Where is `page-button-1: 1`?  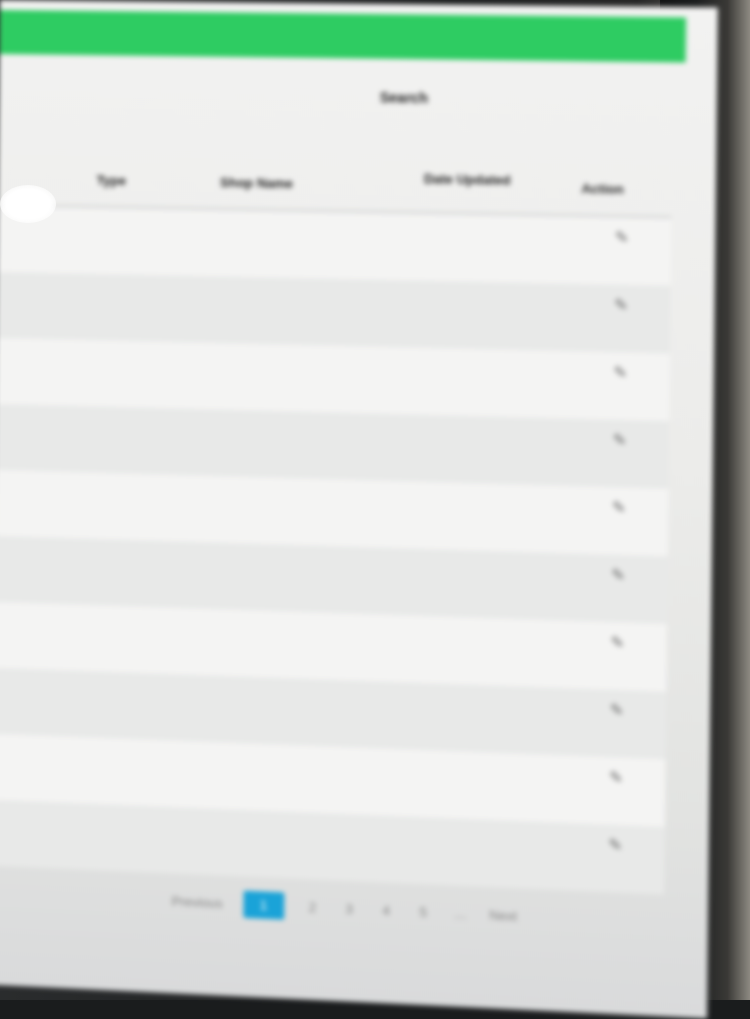 page-button-1: 1 is located at coordinates (263, 905).